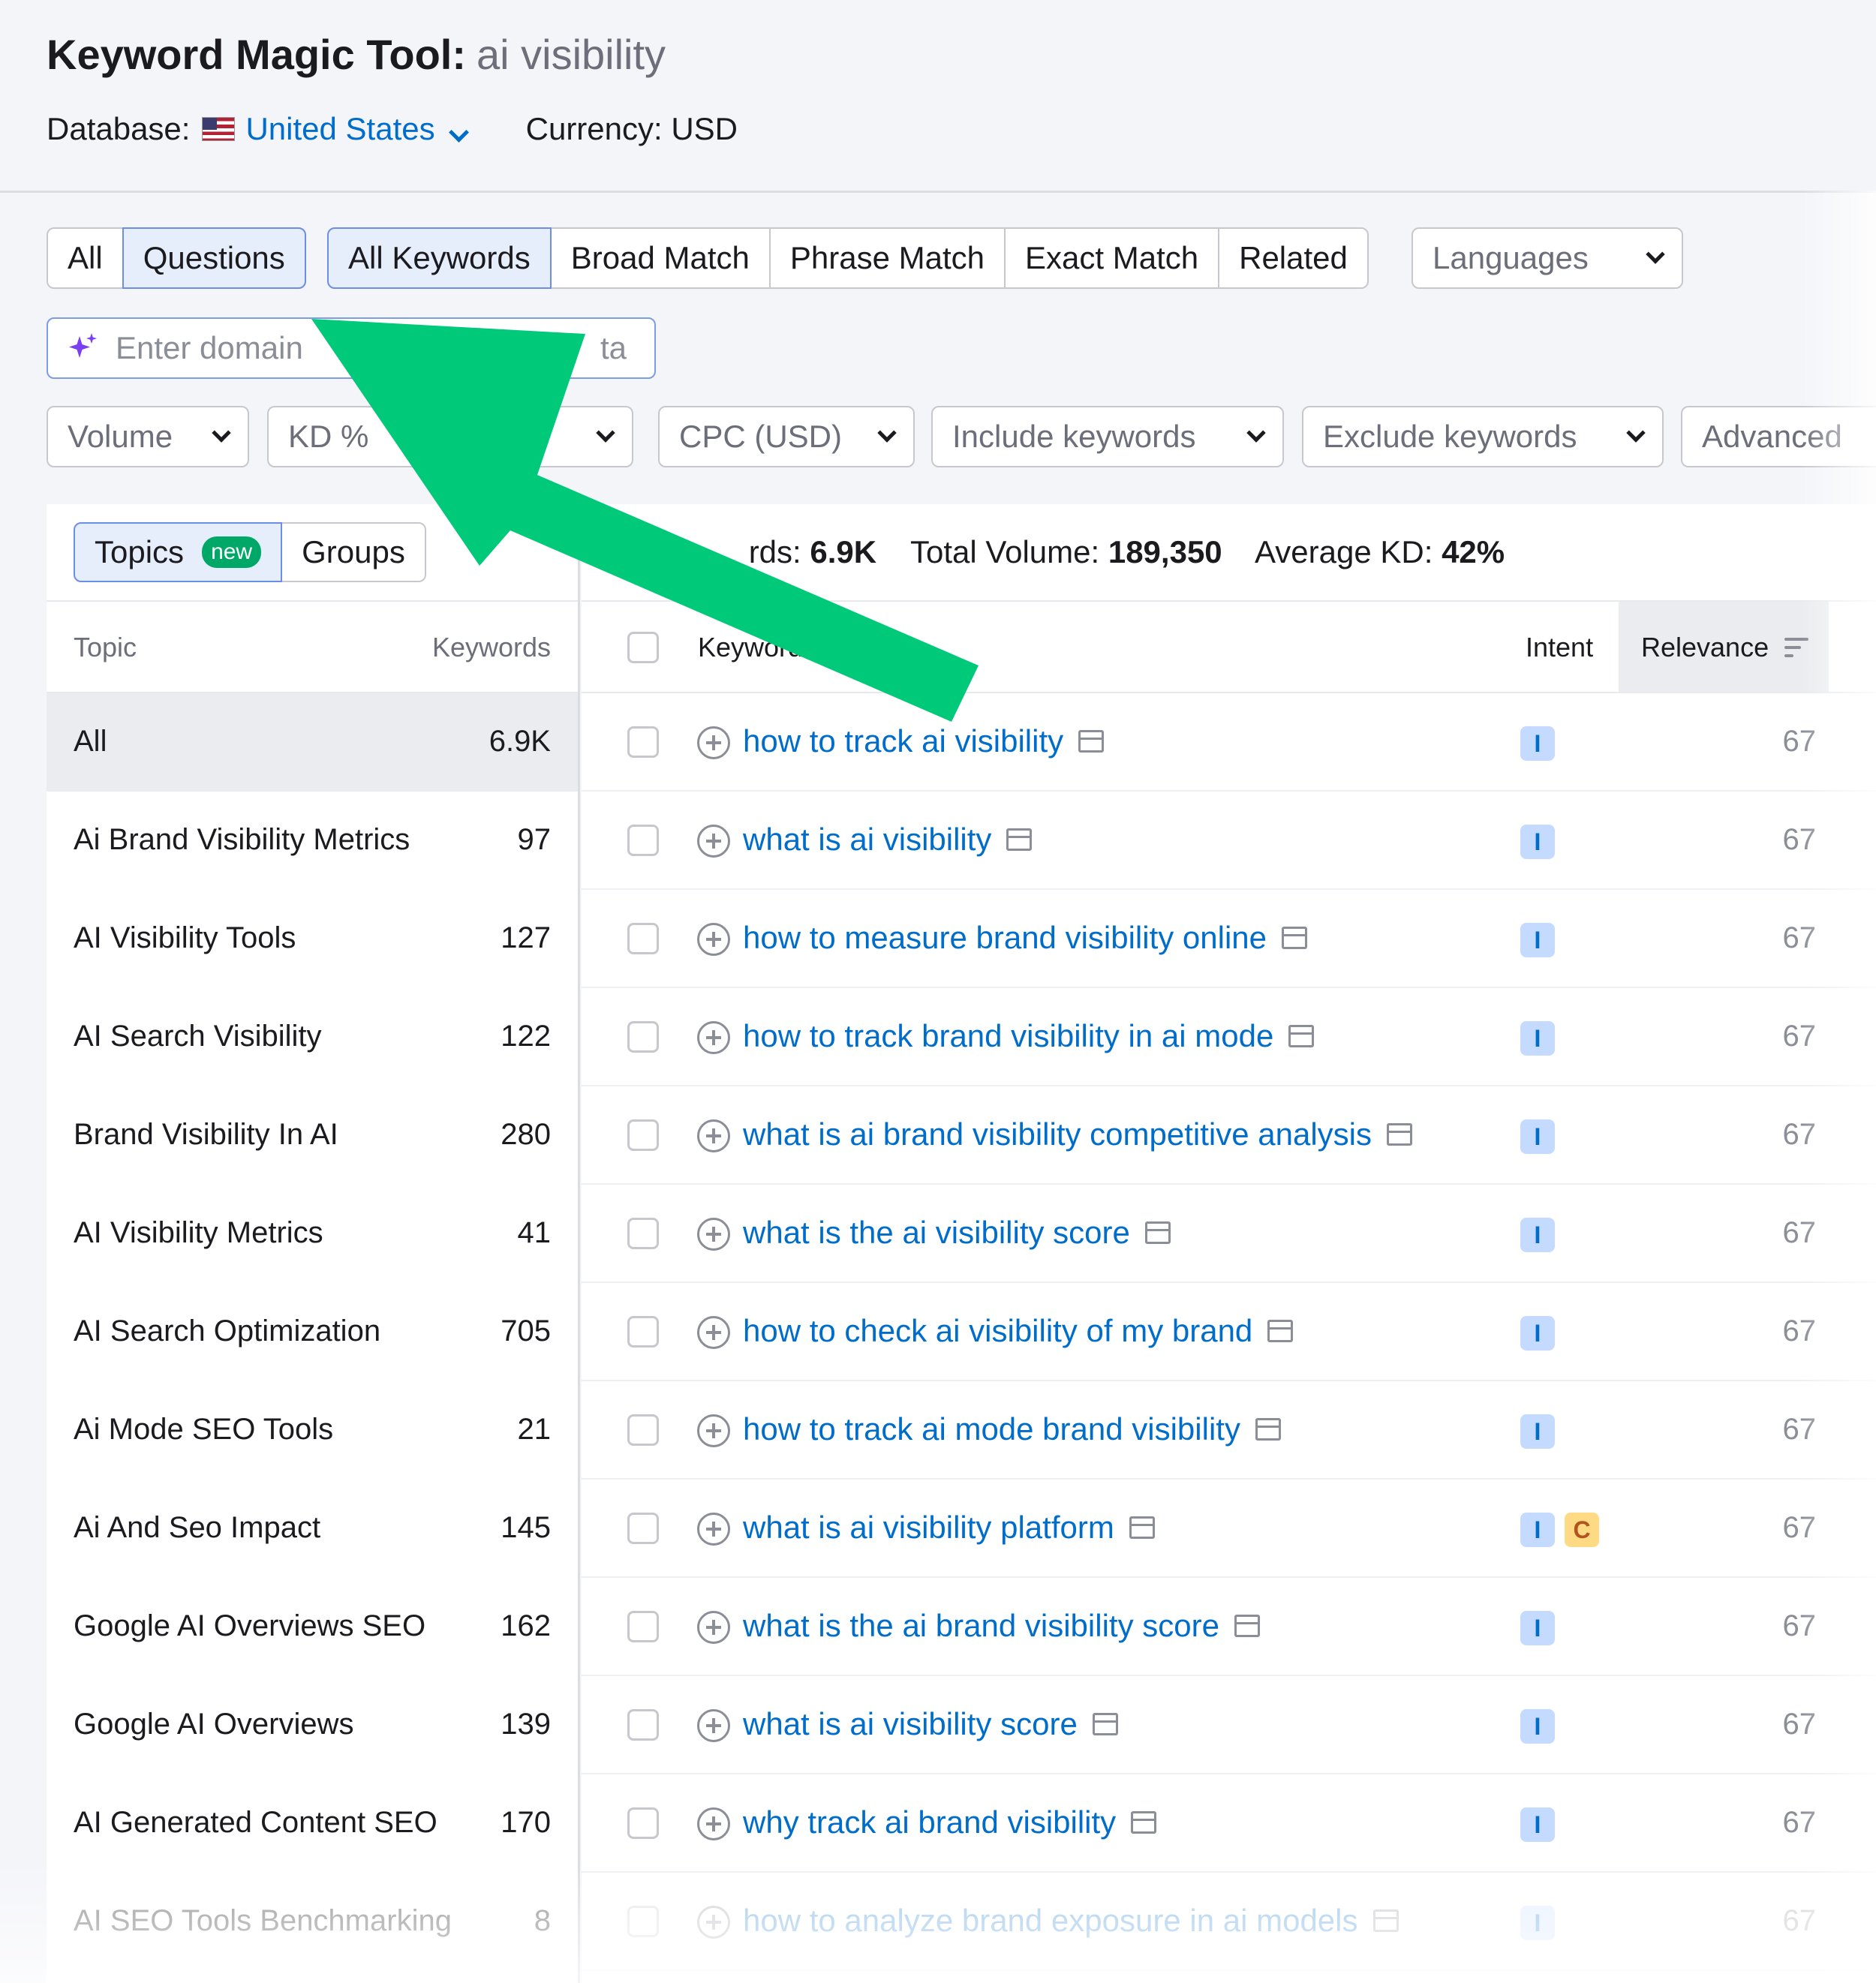 Image resolution: width=1876 pixels, height=1983 pixels. Describe the element at coordinates (1778, 436) in the screenshot. I see `advanced-filters: Advanced` at that location.